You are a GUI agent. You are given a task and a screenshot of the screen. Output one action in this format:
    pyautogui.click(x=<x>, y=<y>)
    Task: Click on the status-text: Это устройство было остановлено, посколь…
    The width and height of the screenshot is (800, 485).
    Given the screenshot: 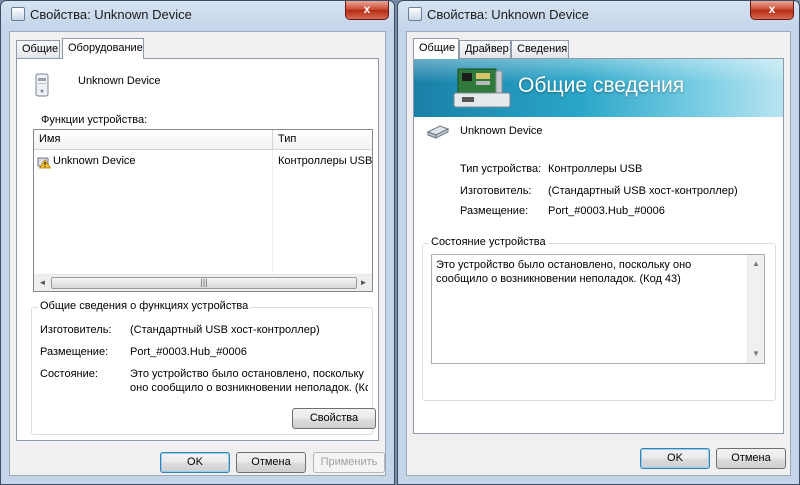 What is the action you would take?
    pyautogui.click(x=564, y=272)
    